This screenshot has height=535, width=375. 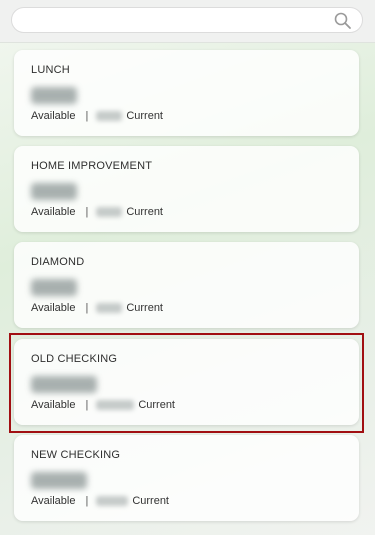 I want to click on account-card-new-checking: NEW CHECKING Available | Current, so click(x=186, y=478).